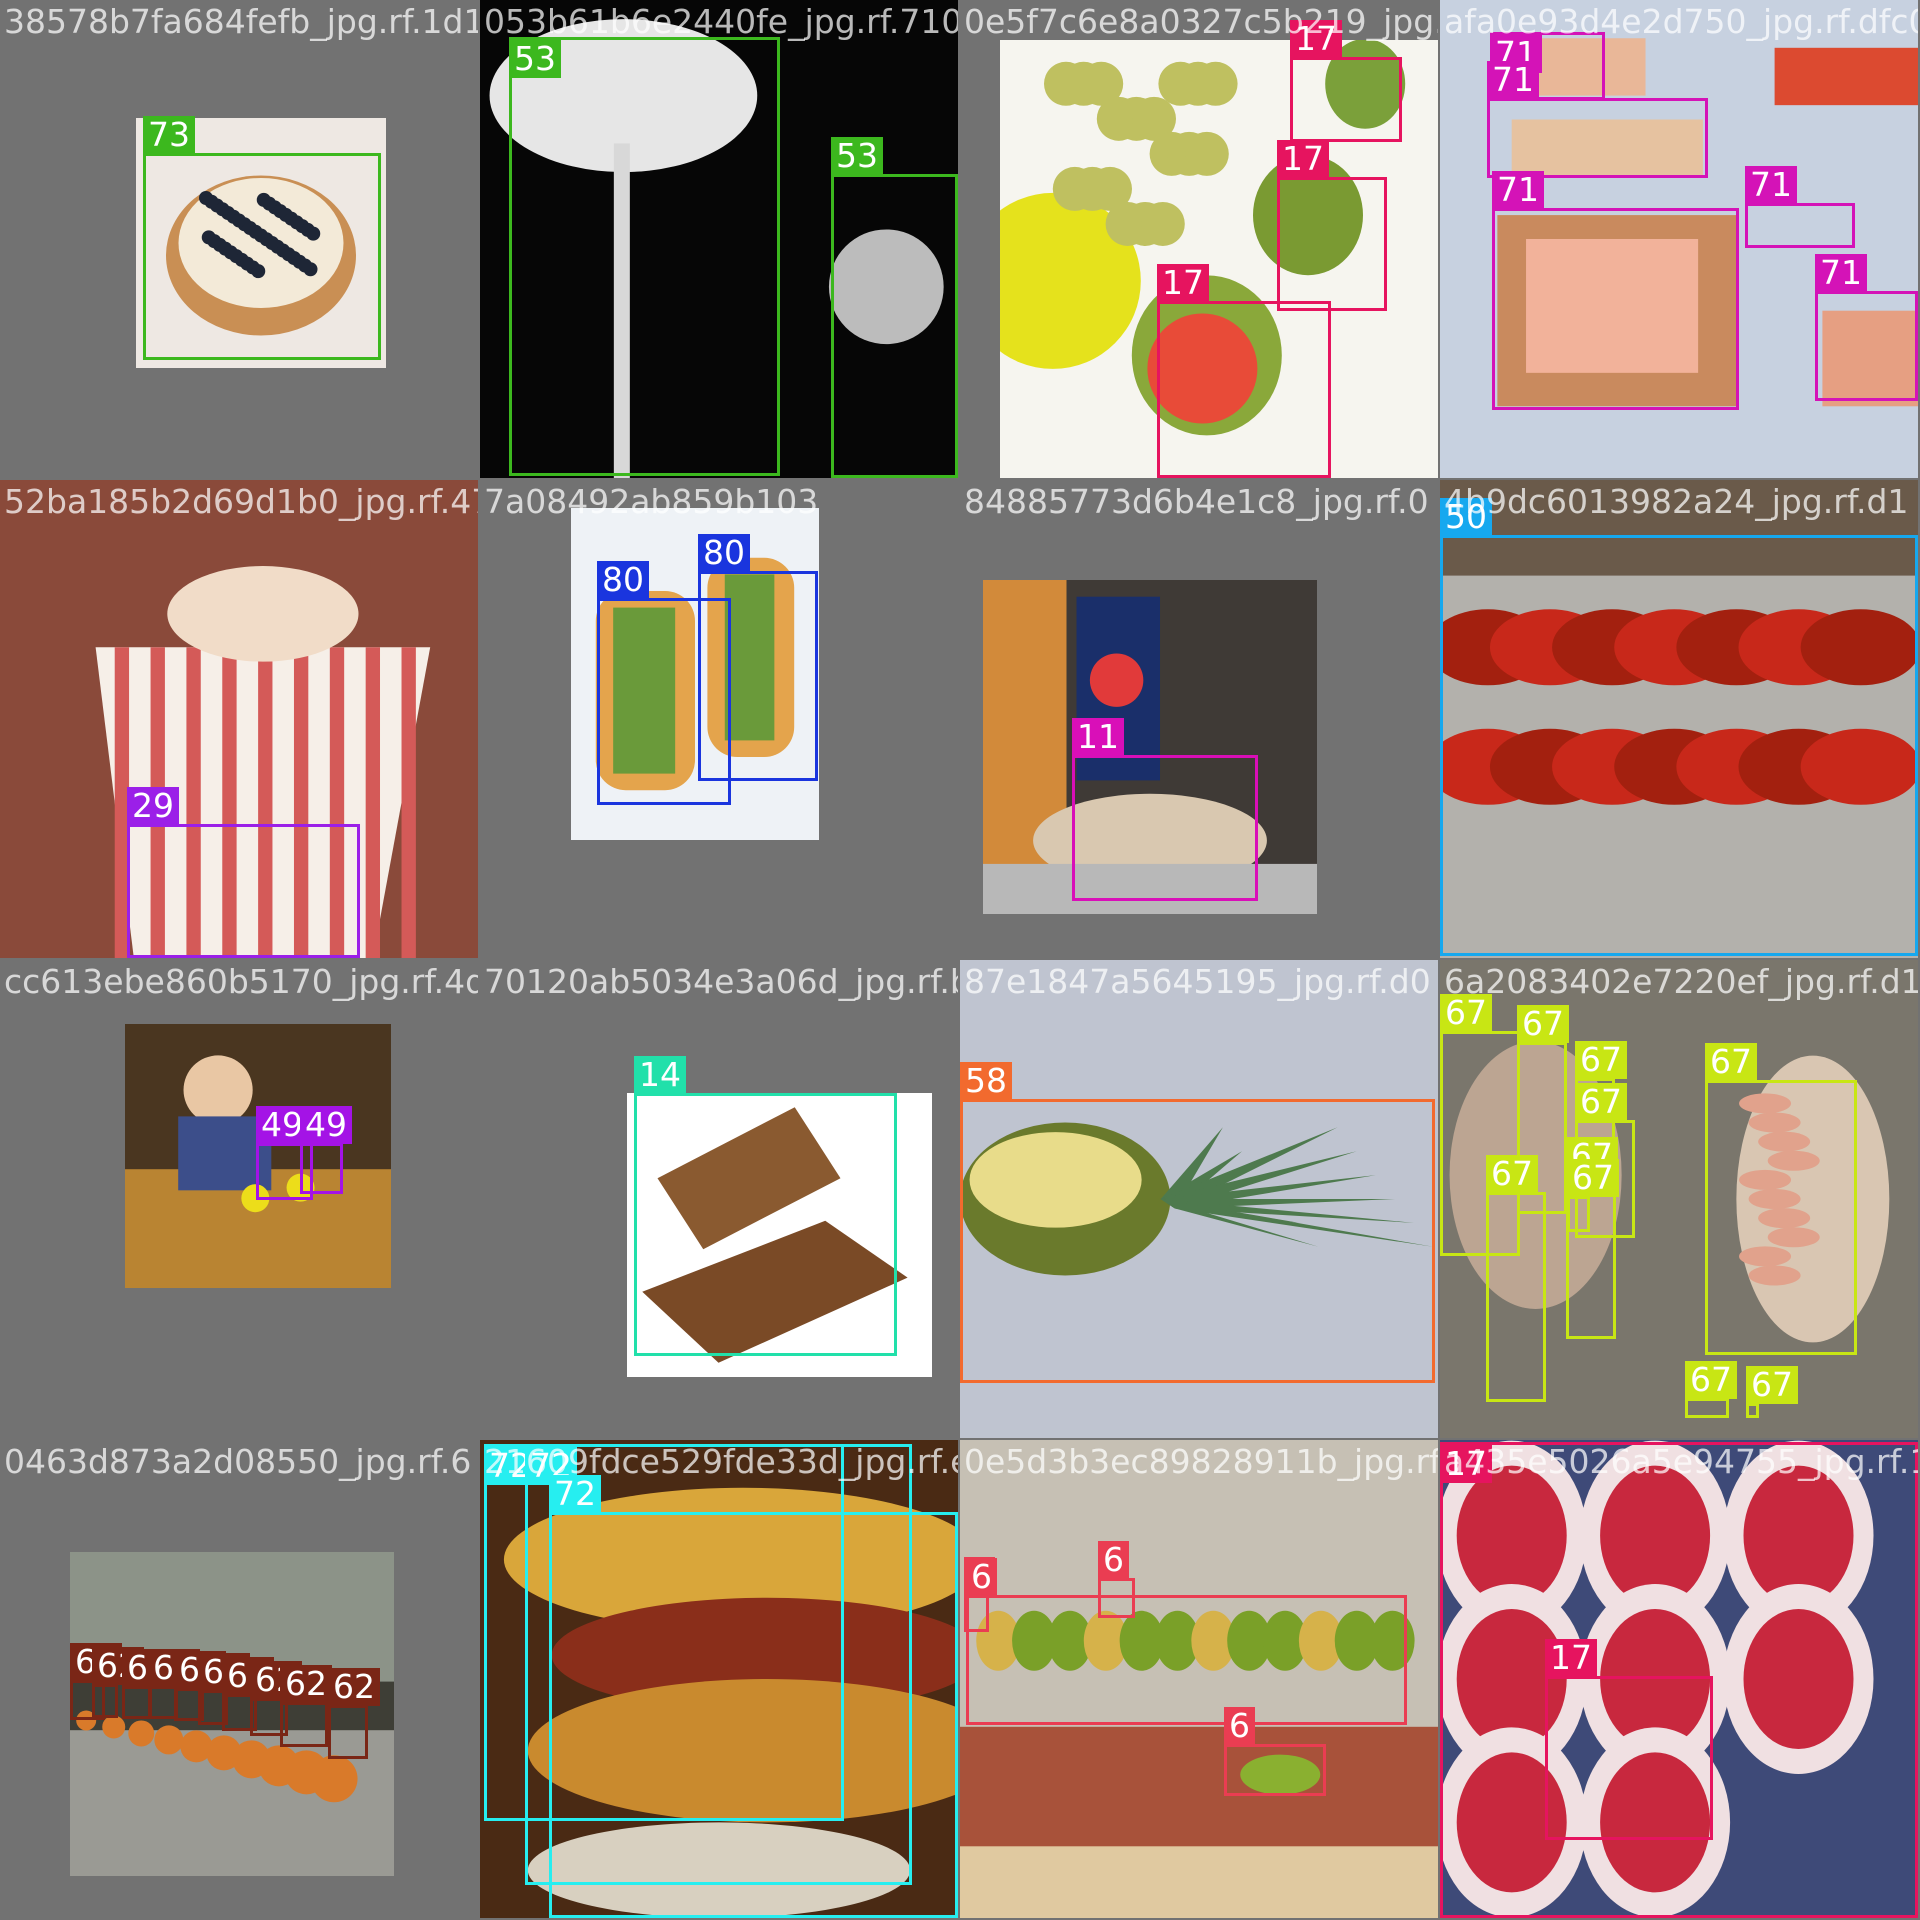 The image size is (1920, 1920). Describe the element at coordinates (1197, 981) in the screenshot. I see `tile-filename: 87e1847a5645195_jpg.rf.d0` at that location.